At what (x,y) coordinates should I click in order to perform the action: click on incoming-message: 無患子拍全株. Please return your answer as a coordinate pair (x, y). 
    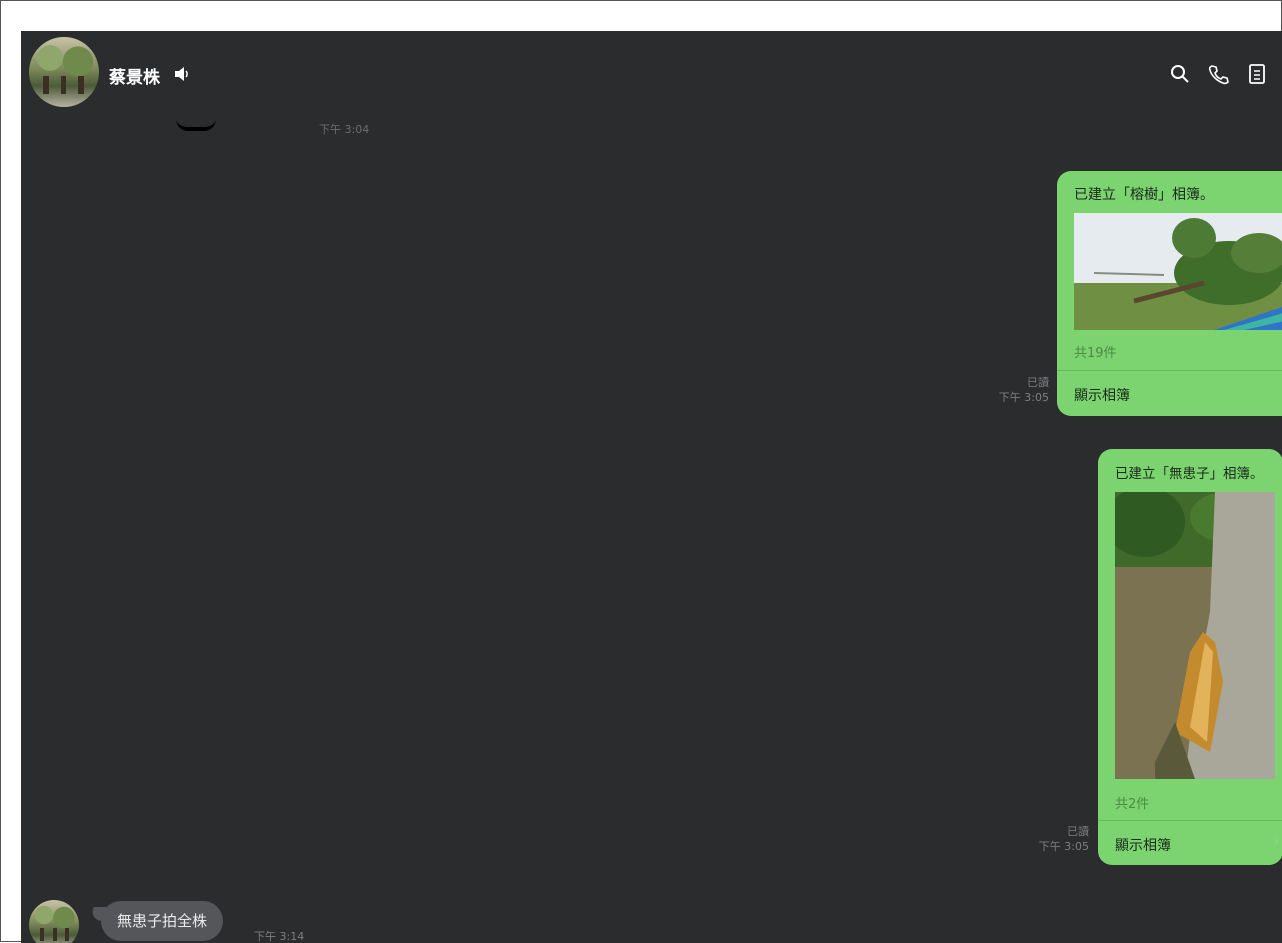
    Looking at the image, I should click on (162, 921).